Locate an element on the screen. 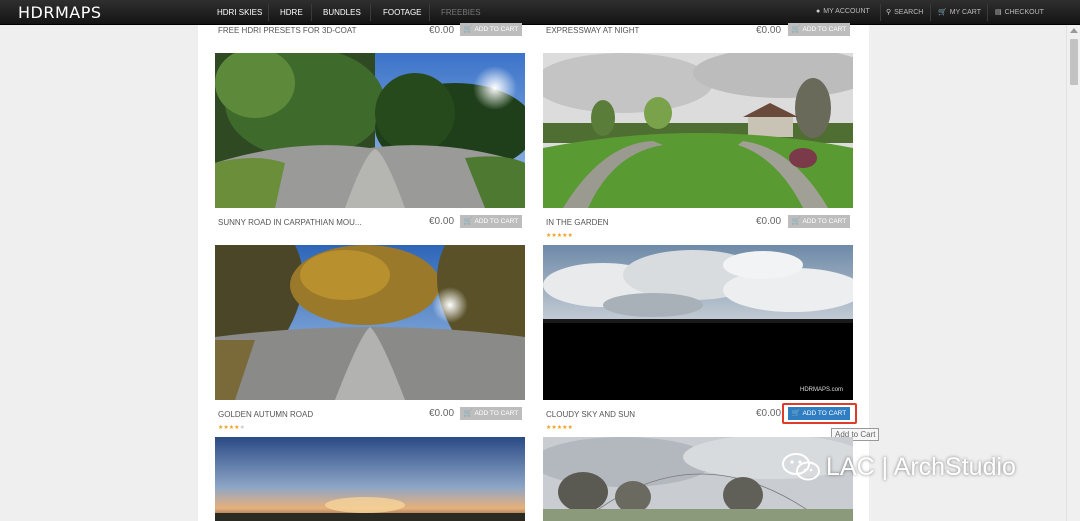  search-link: ⚲ SEARCH is located at coordinates (904, 12).